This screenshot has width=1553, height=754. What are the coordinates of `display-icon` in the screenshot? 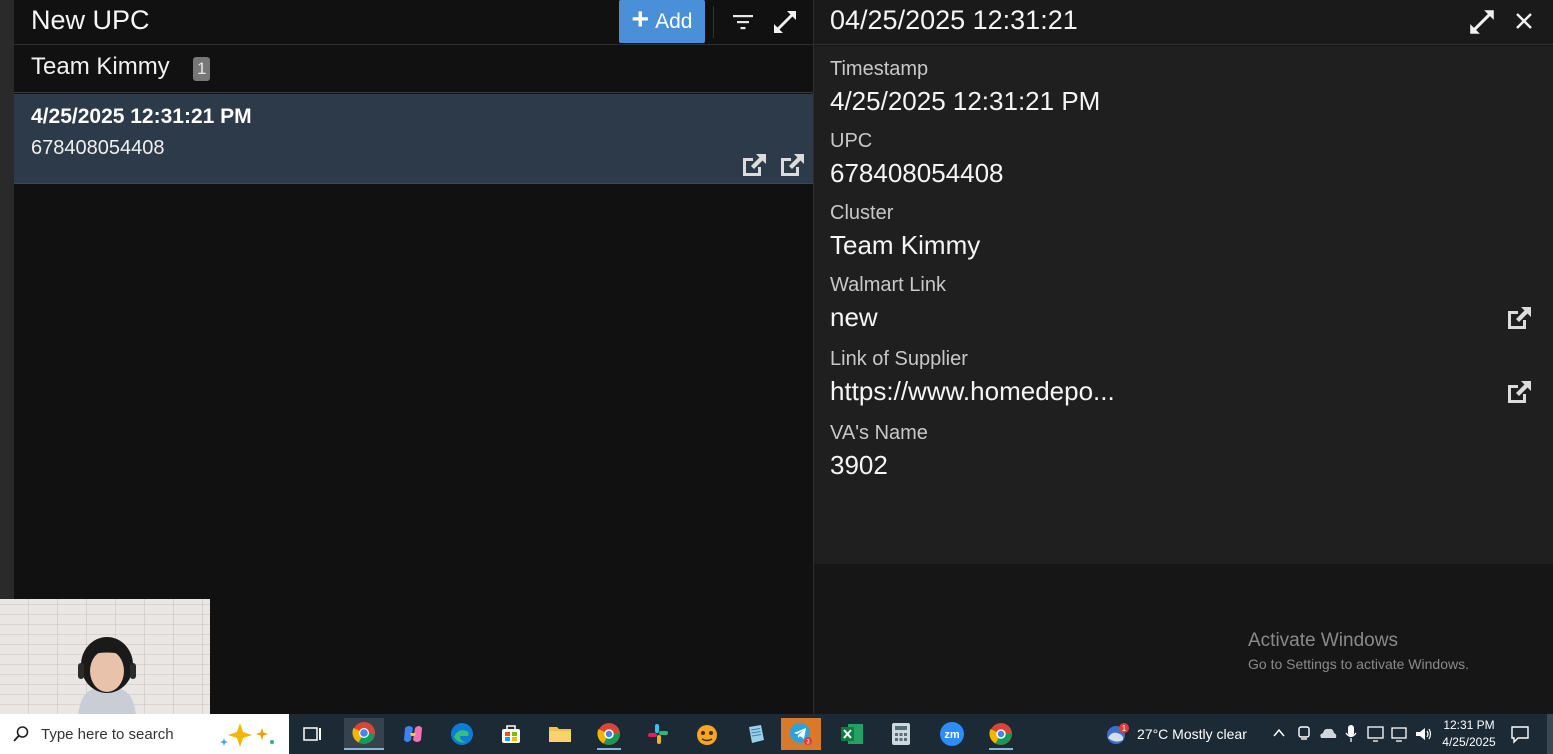 It's located at (1376, 734).